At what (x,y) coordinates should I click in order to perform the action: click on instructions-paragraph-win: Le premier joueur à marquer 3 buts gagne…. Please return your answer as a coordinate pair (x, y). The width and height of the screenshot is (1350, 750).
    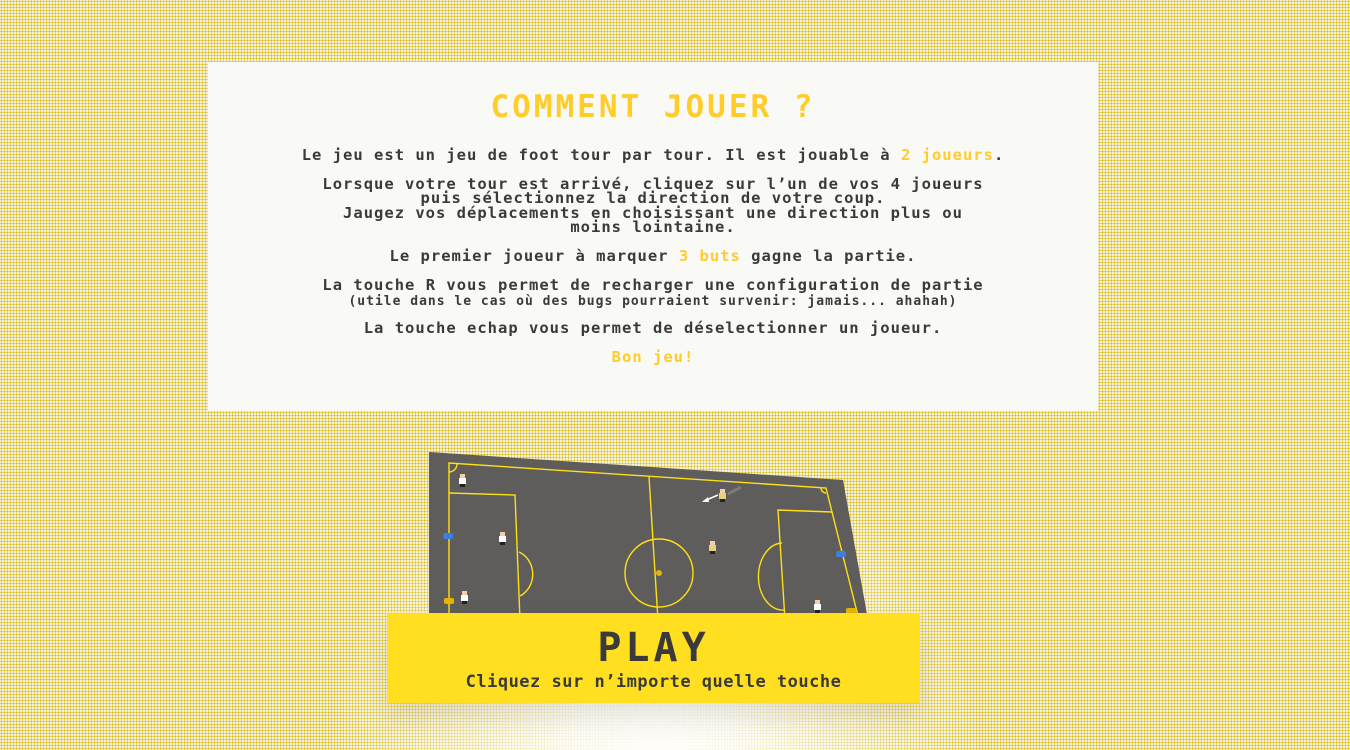
    Looking at the image, I should click on (653, 255).